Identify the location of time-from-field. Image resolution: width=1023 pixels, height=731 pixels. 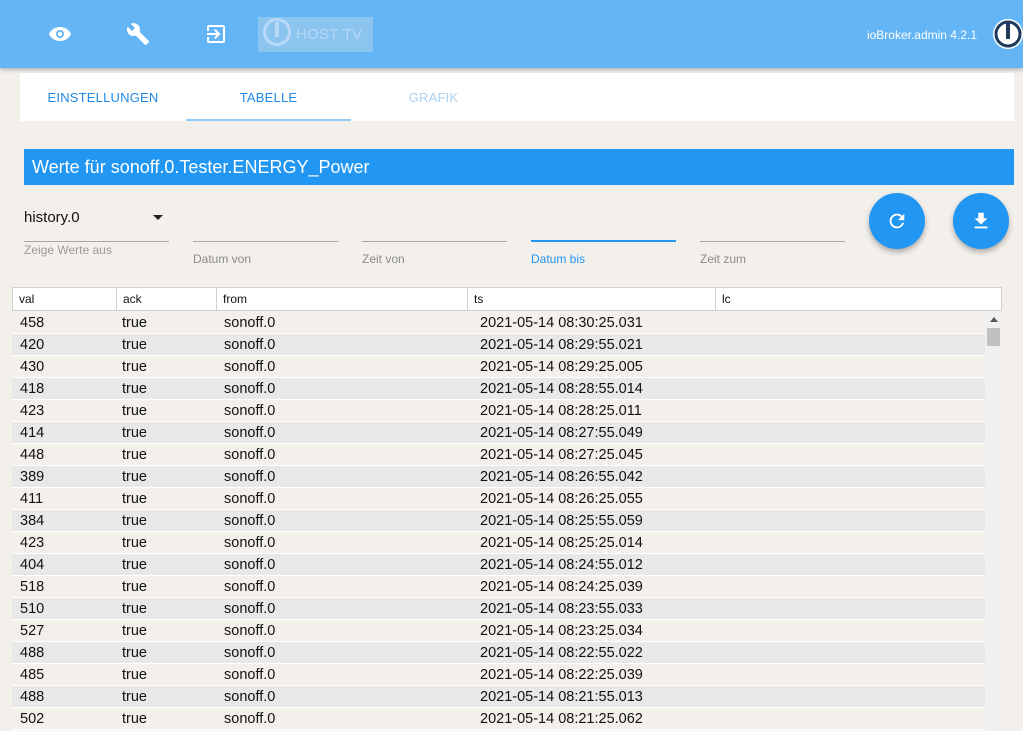
(434, 221).